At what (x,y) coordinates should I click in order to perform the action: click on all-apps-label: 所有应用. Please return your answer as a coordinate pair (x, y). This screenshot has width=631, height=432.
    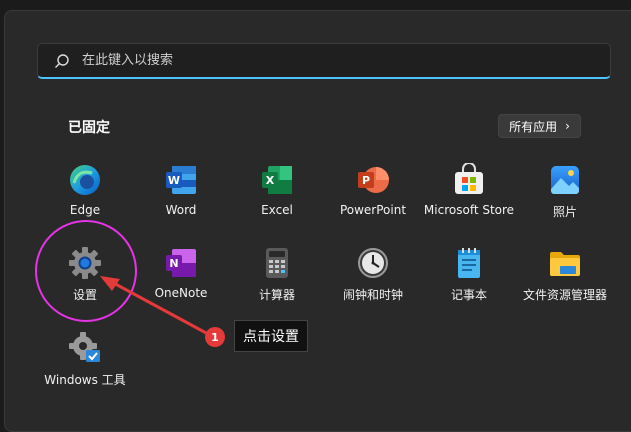
    Looking at the image, I should click on (533, 126).